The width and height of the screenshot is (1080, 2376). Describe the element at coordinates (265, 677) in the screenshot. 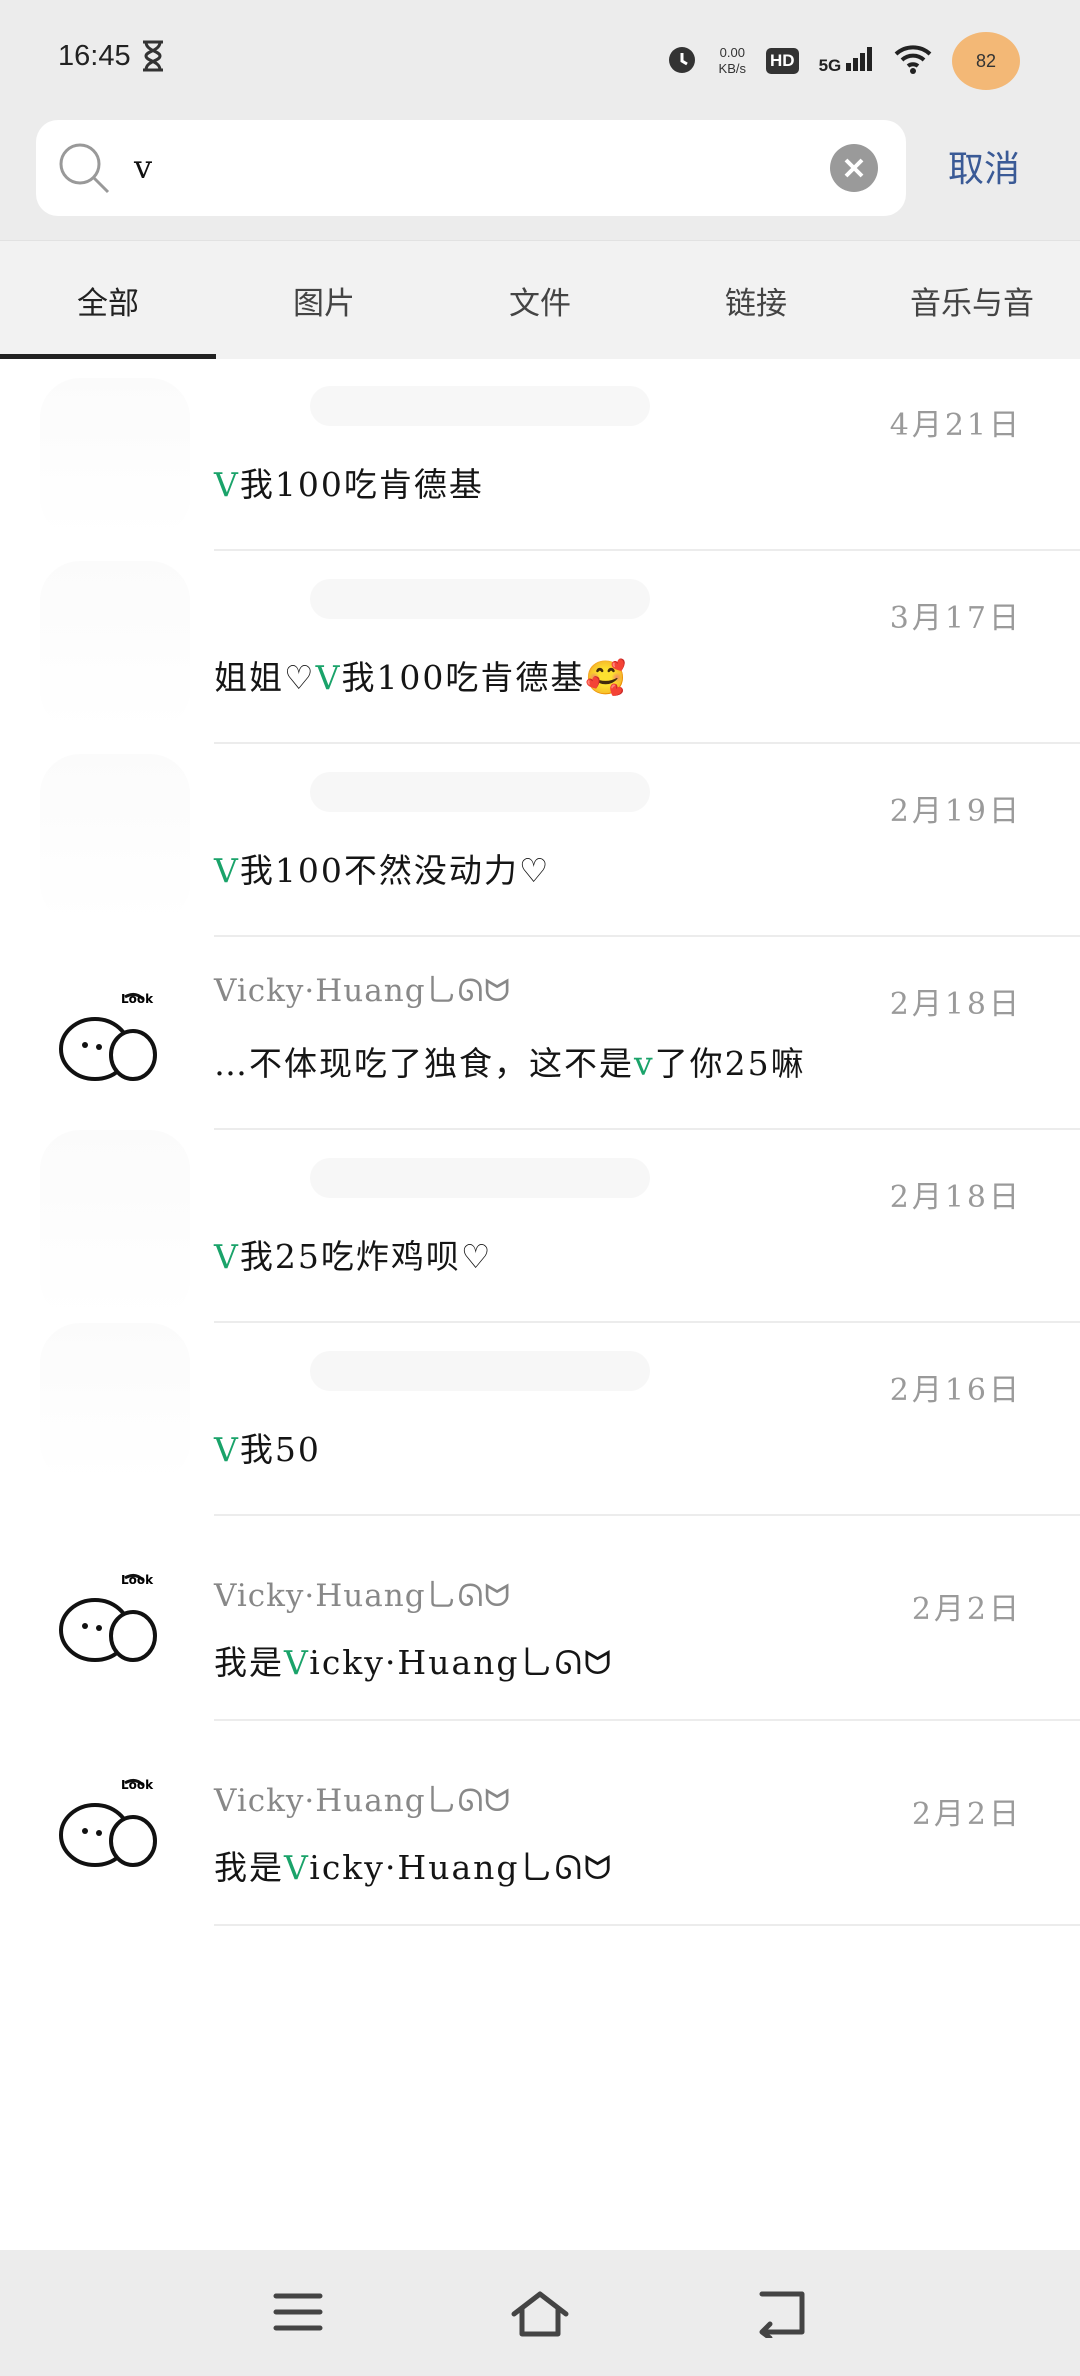

I see `message-text: 姐姐♡` at that location.